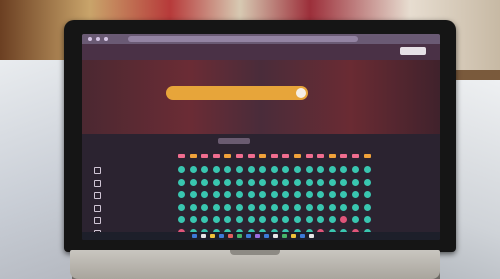  What do you see at coordinates (261, 236) in the screenshot?
I see `os-taskbar` at bounding box center [261, 236].